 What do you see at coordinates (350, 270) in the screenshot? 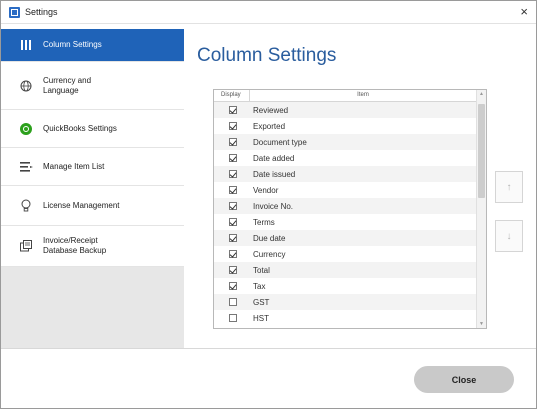
I see `list-item: Total` at bounding box center [350, 270].